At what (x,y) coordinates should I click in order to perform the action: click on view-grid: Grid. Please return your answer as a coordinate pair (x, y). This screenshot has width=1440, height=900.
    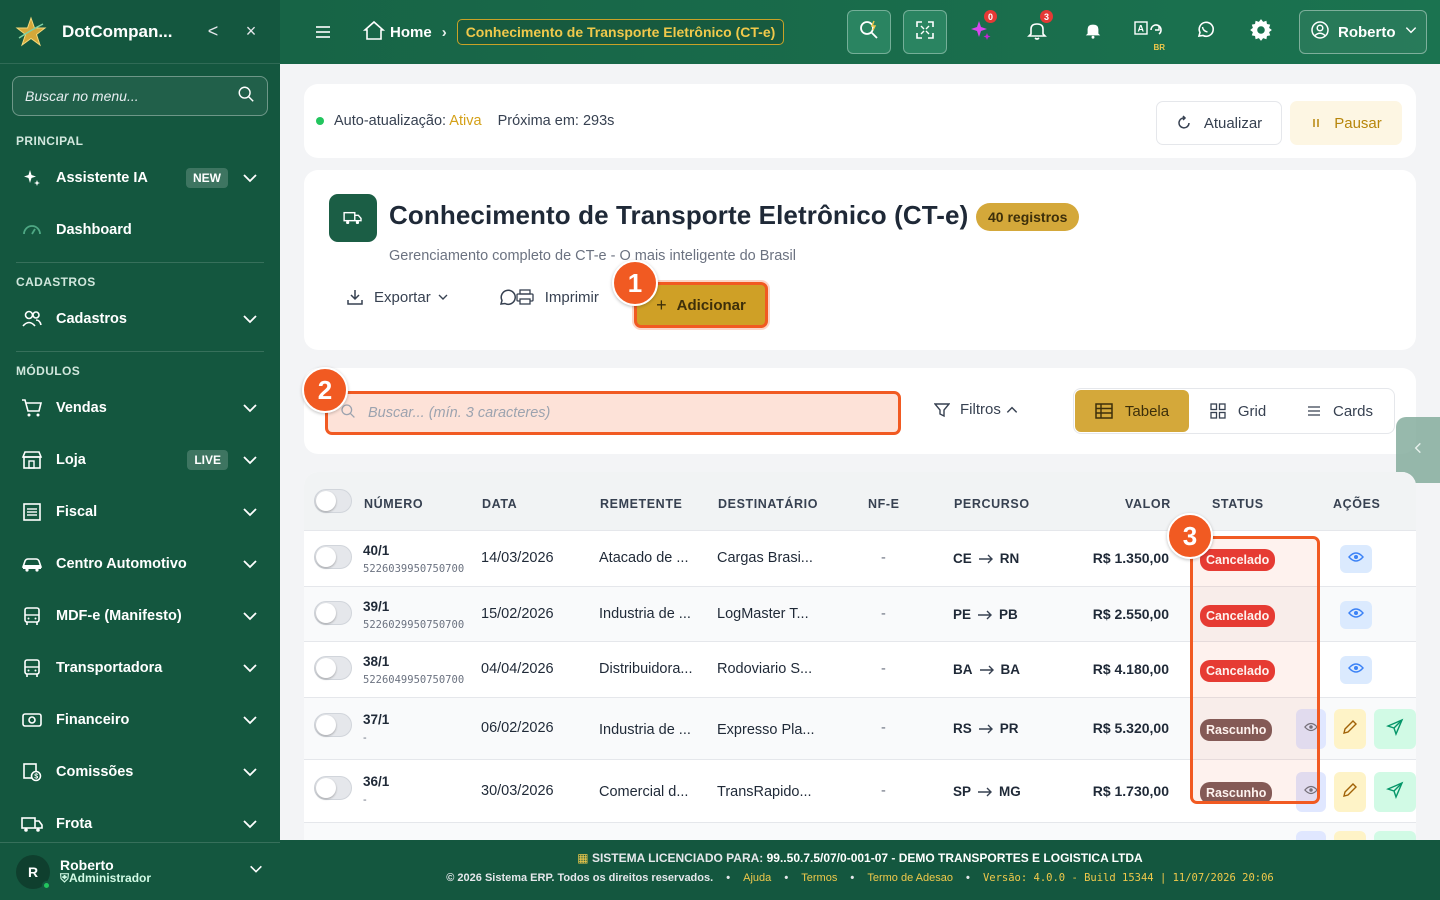
    Looking at the image, I should click on (1238, 411).